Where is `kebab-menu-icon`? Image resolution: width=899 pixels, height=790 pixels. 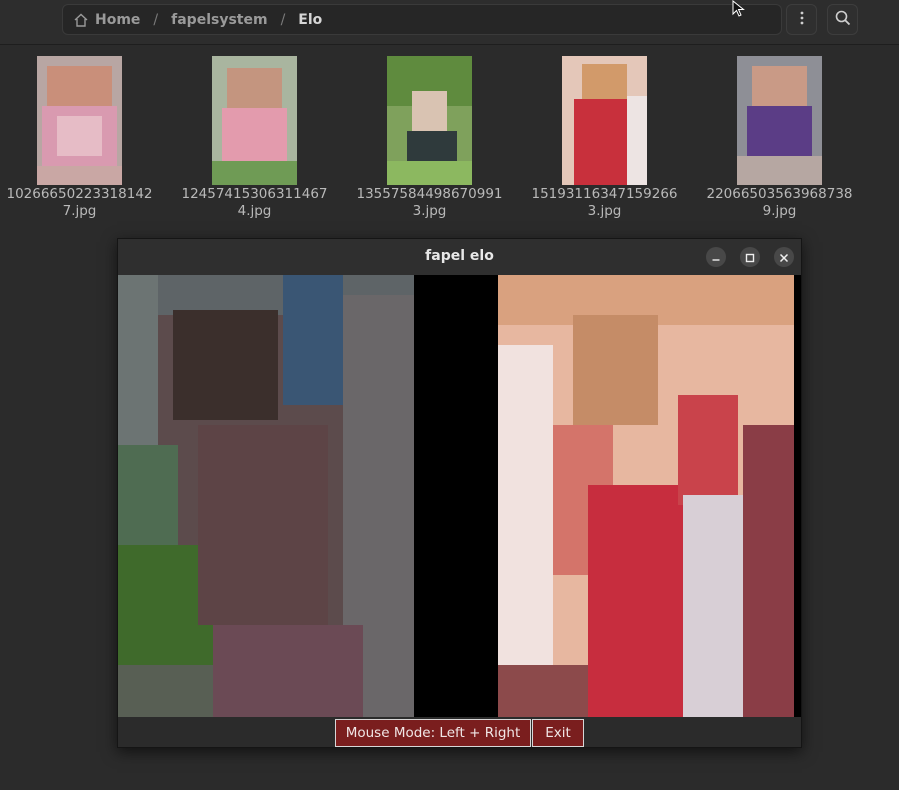 kebab-menu-icon is located at coordinates (802, 19).